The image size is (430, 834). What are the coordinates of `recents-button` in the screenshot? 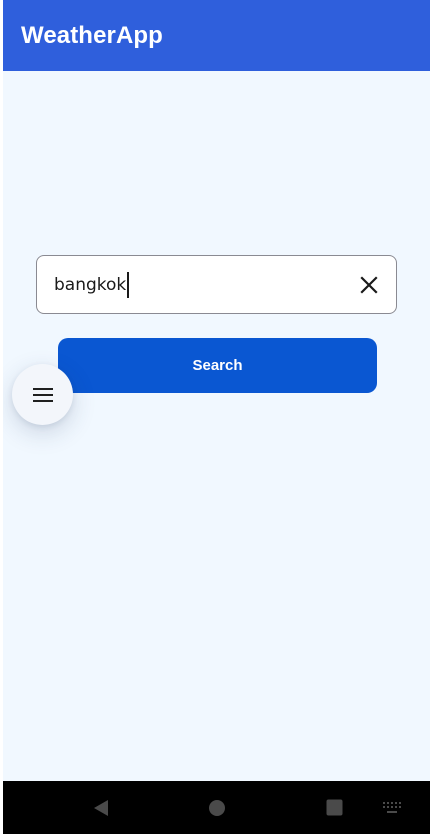 It's located at (334, 807).